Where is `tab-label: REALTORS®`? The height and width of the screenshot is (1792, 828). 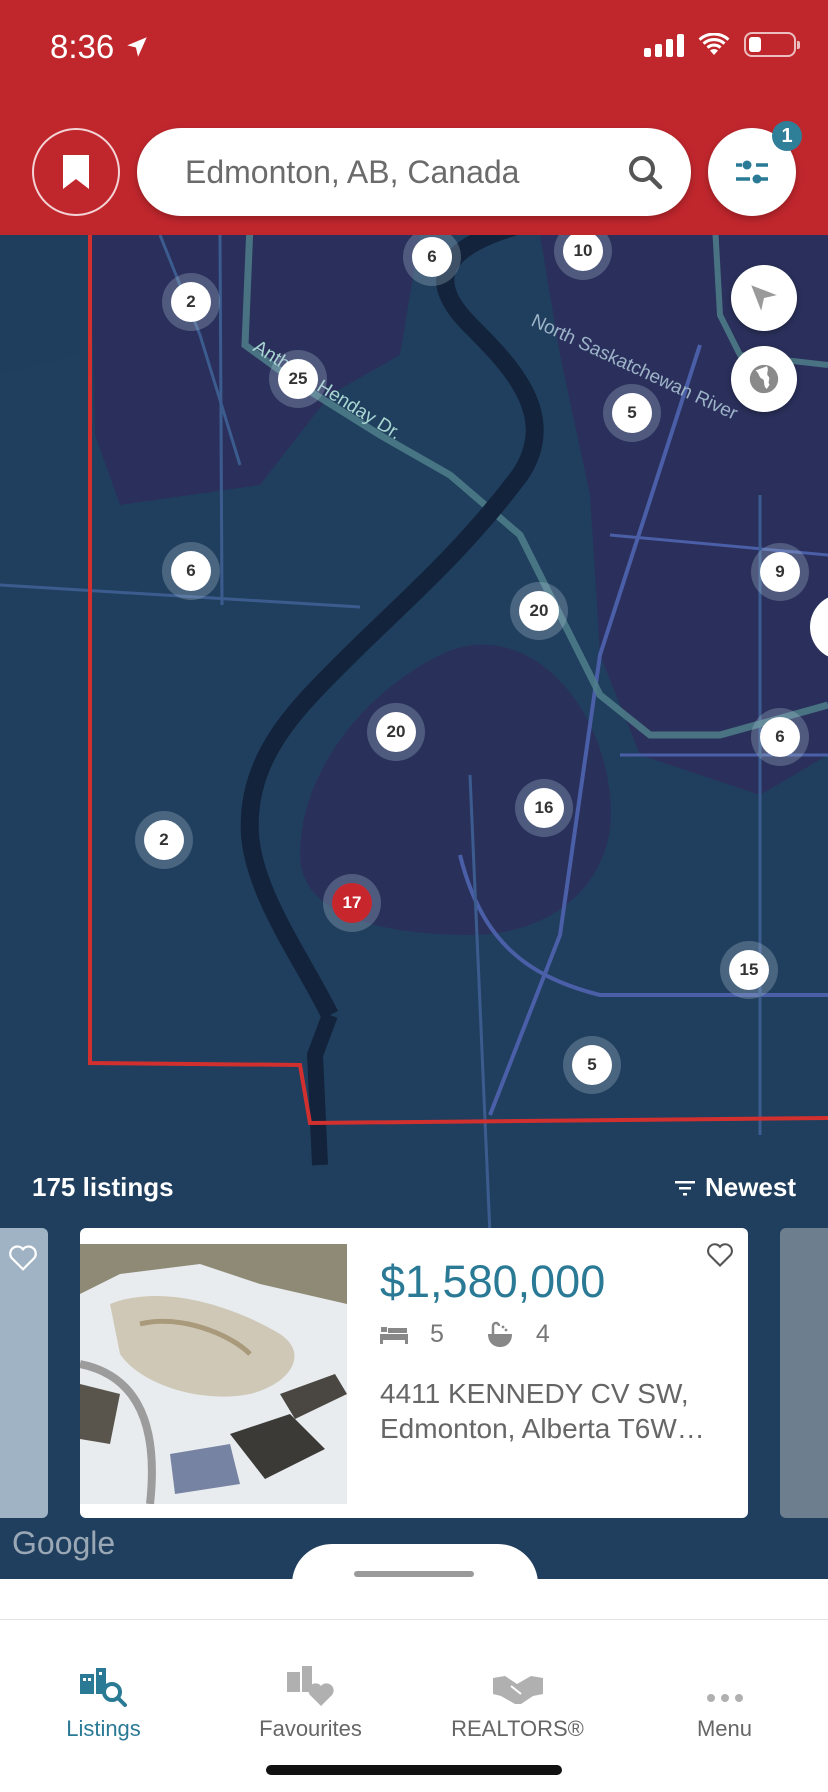
tab-label: REALTORS® is located at coordinates (517, 1728).